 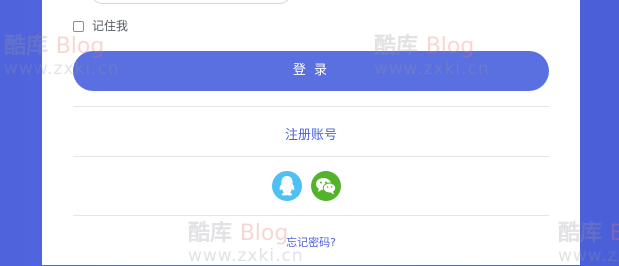 I want to click on password-input, so click(x=191, y=2).